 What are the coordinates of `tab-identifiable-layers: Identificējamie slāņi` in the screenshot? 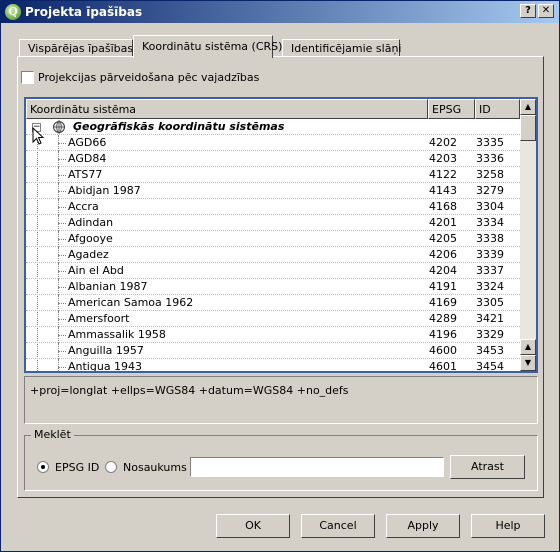 It's located at (341, 48).